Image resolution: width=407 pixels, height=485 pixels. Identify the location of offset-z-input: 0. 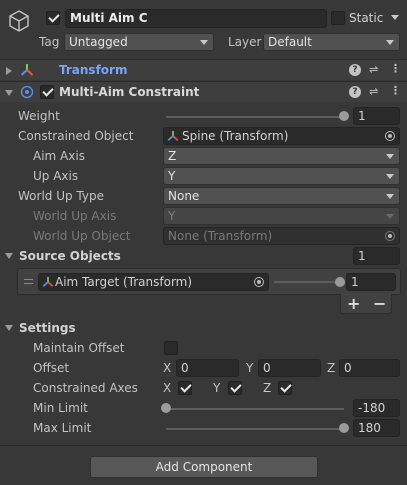
(369, 368).